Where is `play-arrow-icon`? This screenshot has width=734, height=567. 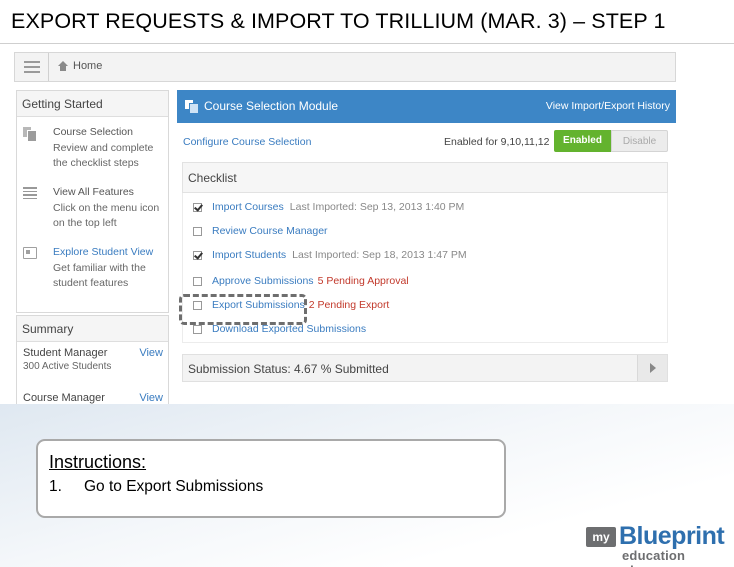 play-arrow-icon is located at coordinates (652, 368).